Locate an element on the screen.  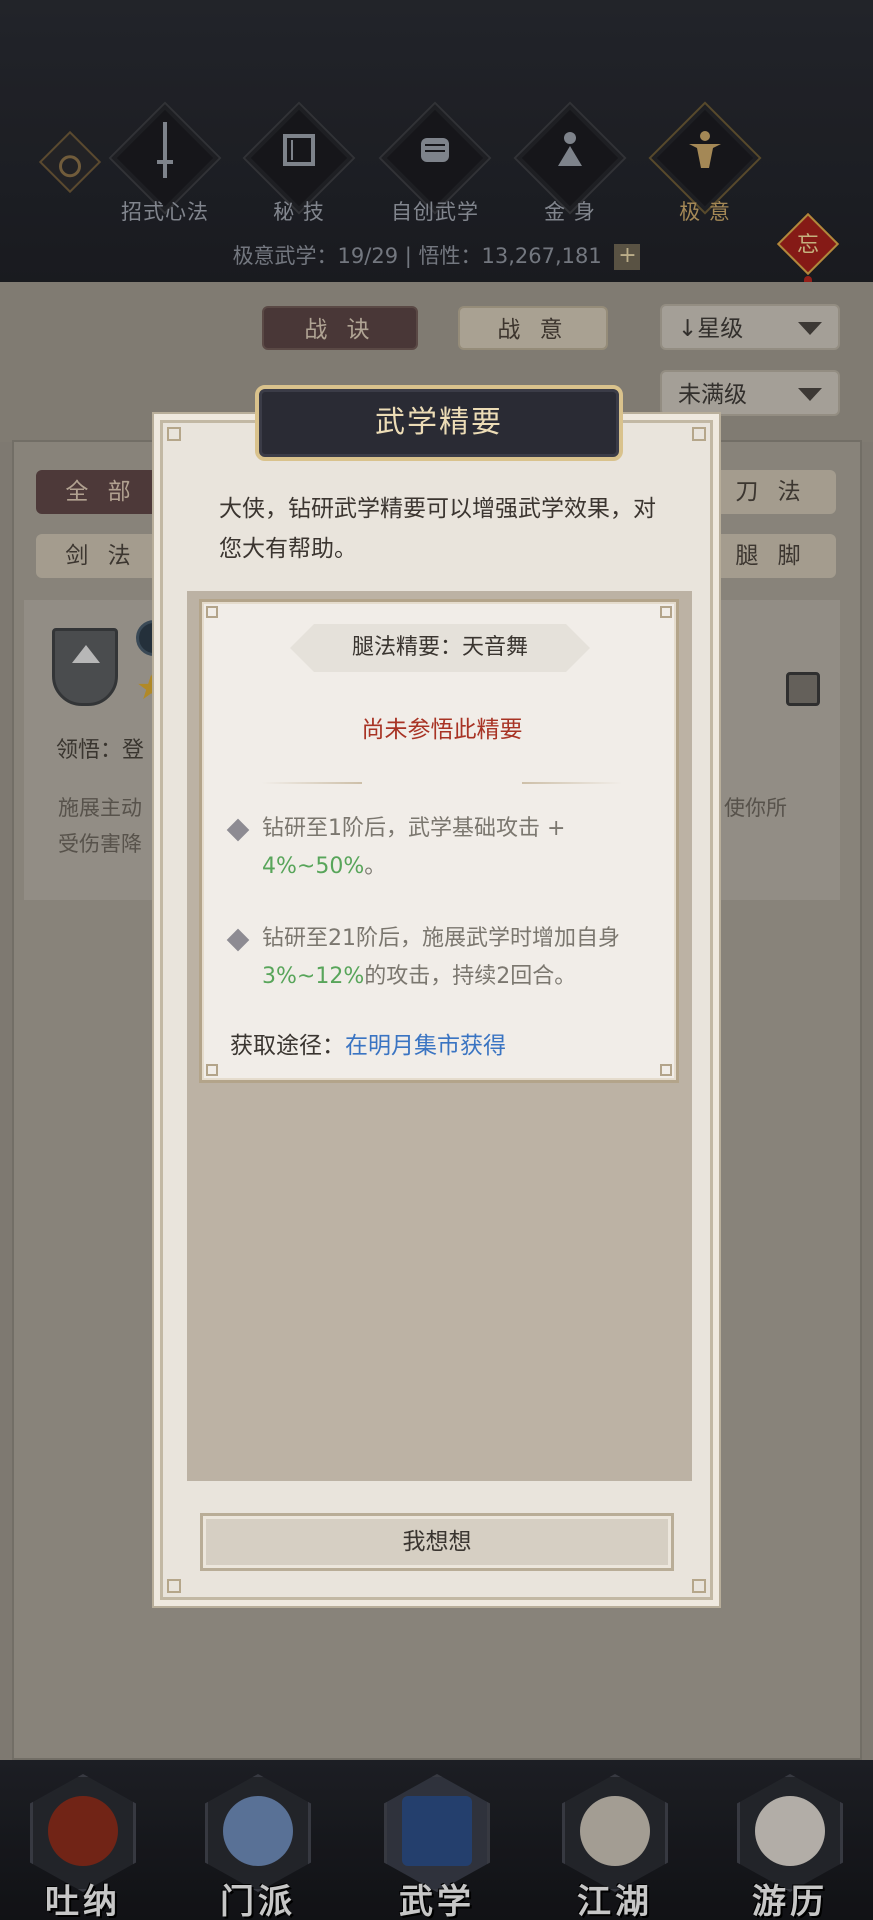
essence-name: 腿法精要：天音舞 is located at coordinates (439, 647).